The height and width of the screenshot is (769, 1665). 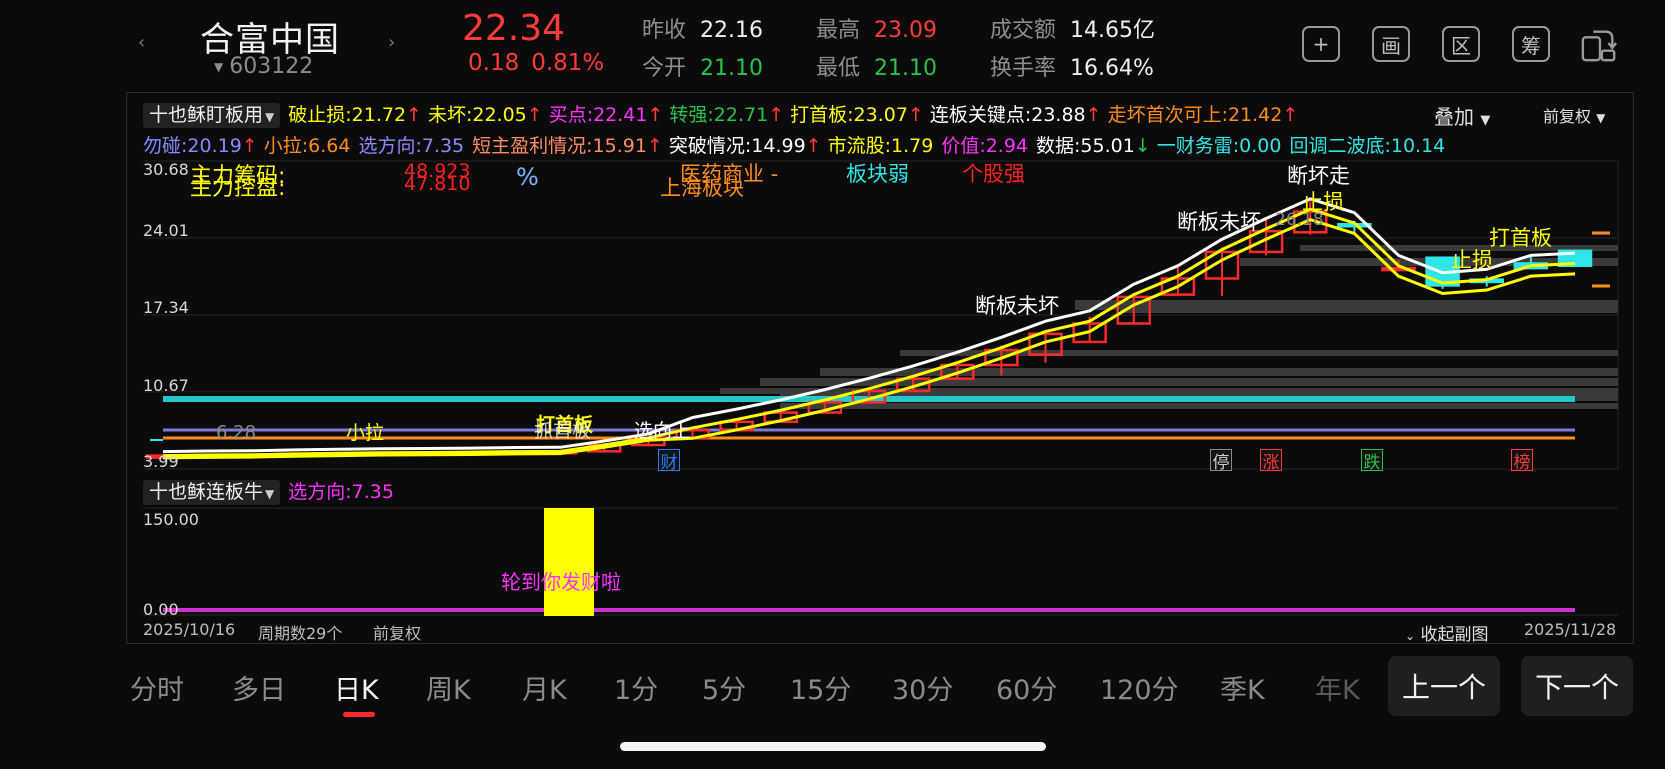 I want to click on tab-60min: 60分, so click(x=1026, y=687).